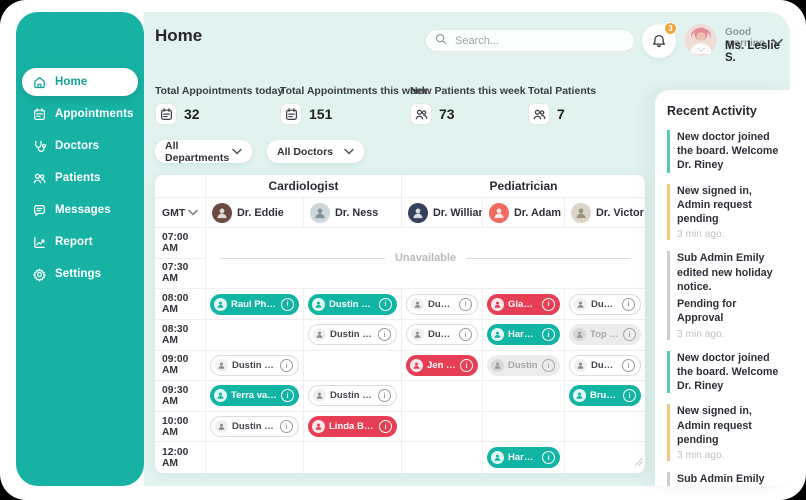  I want to click on filter-dropdown-all-doctors: All Doctors, so click(315, 151).